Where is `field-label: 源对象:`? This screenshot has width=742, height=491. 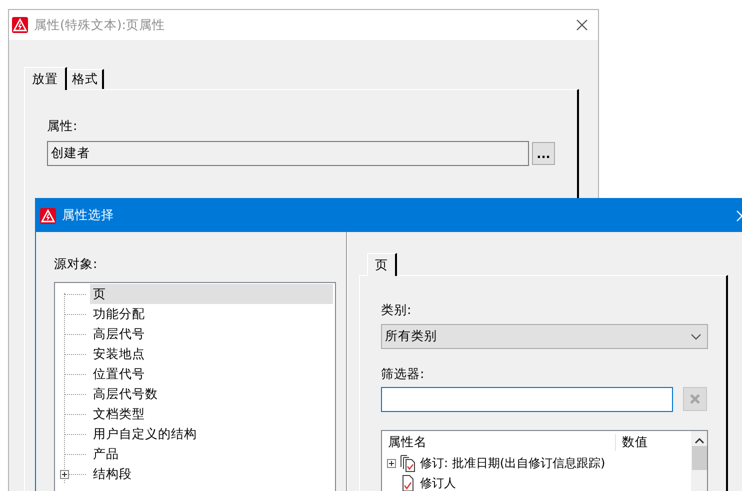 field-label: 源对象: is located at coordinates (76, 264).